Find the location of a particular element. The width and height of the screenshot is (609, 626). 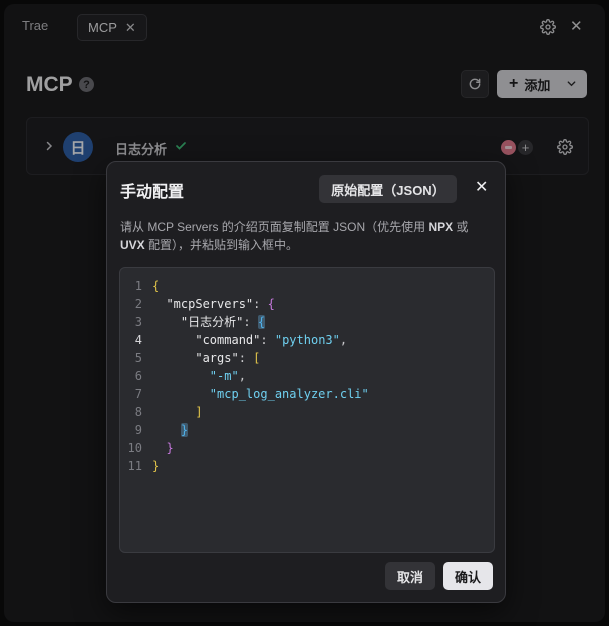

line-number: 9 is located at coordinates (138, 430).